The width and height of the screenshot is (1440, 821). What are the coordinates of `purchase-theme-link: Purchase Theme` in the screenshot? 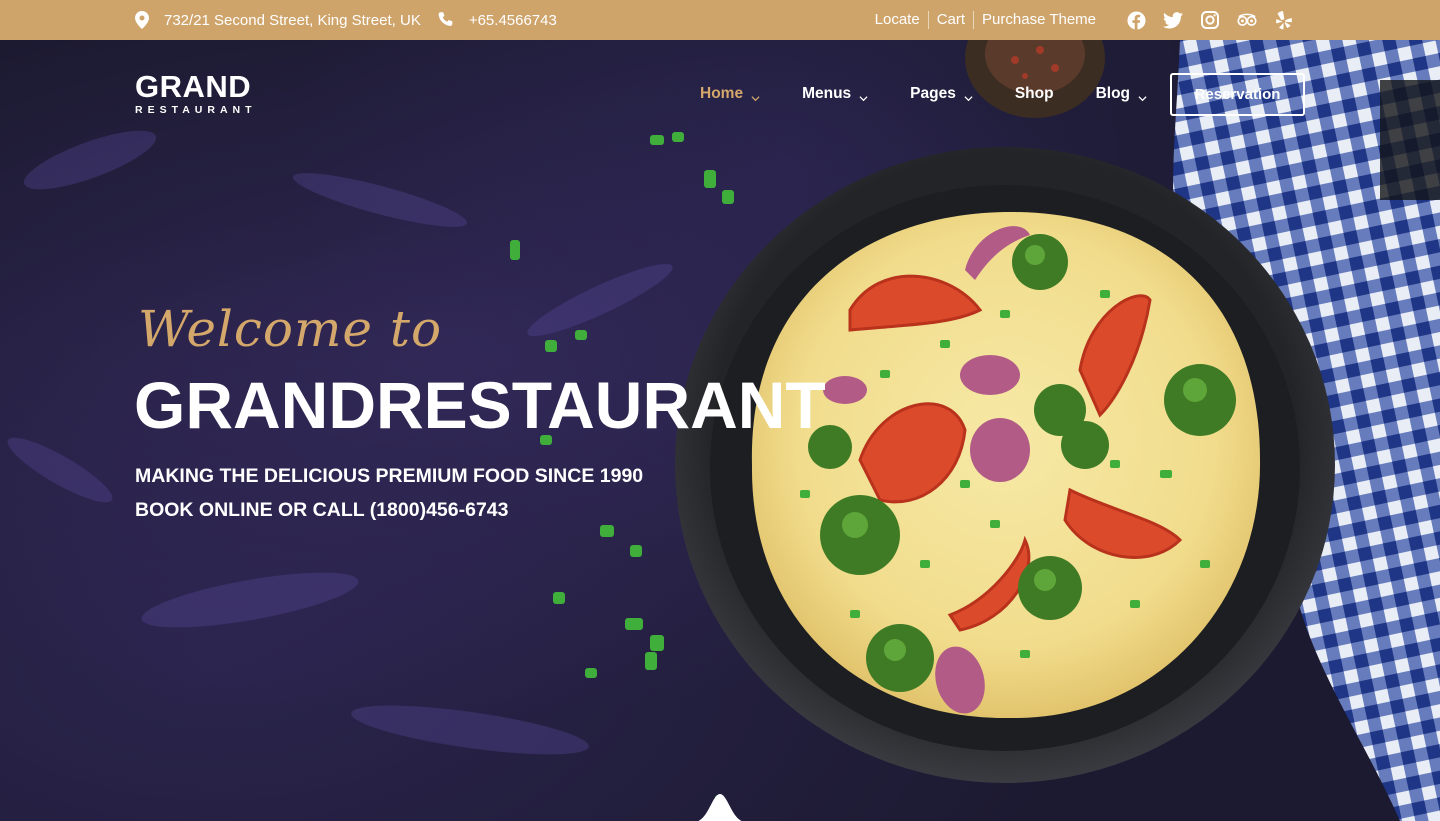 It's located at (1038, 20).